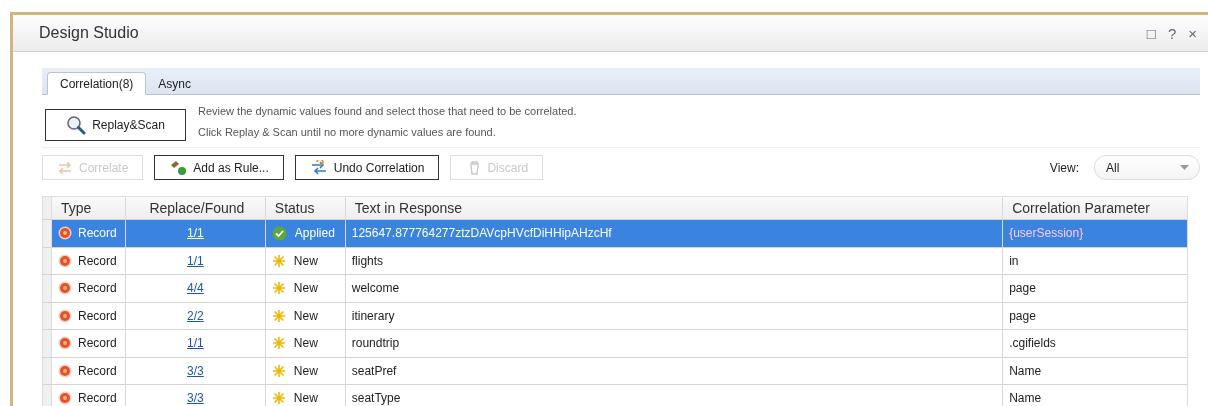 This screenshot has height=406, width=1208. Describe the element at coordinates (674, 288) in the screenshot. I see `table-cell: welcome` at that location.